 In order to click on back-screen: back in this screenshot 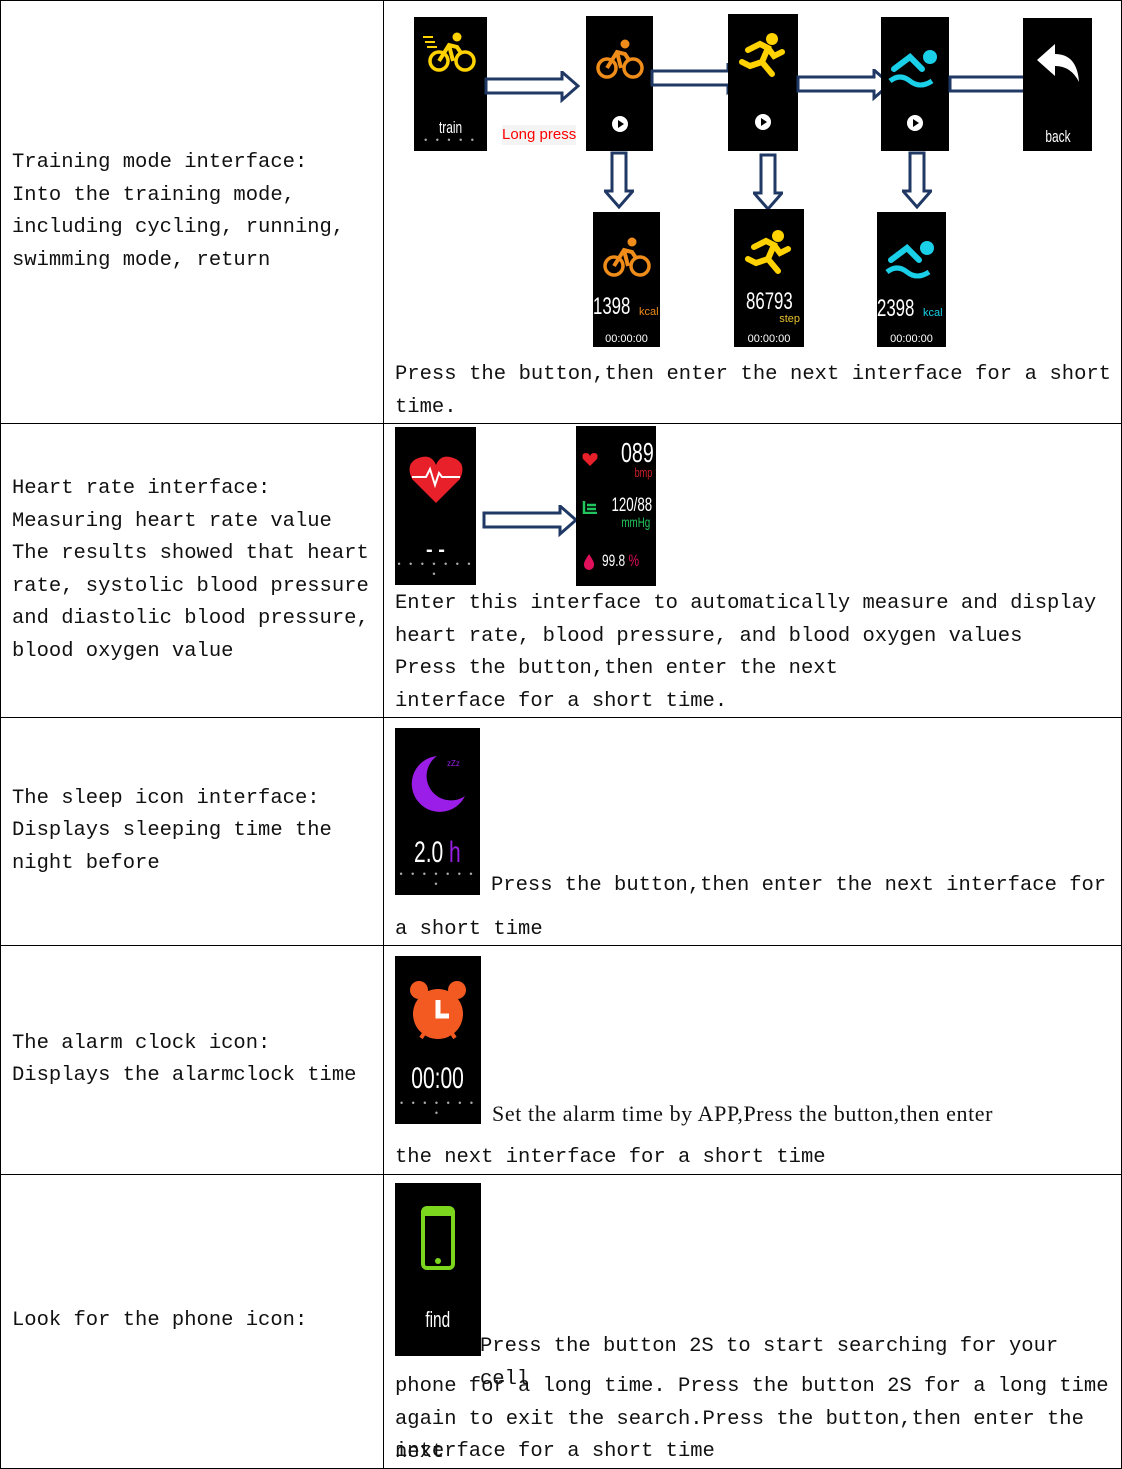, I will do `click(1057, 84)`.